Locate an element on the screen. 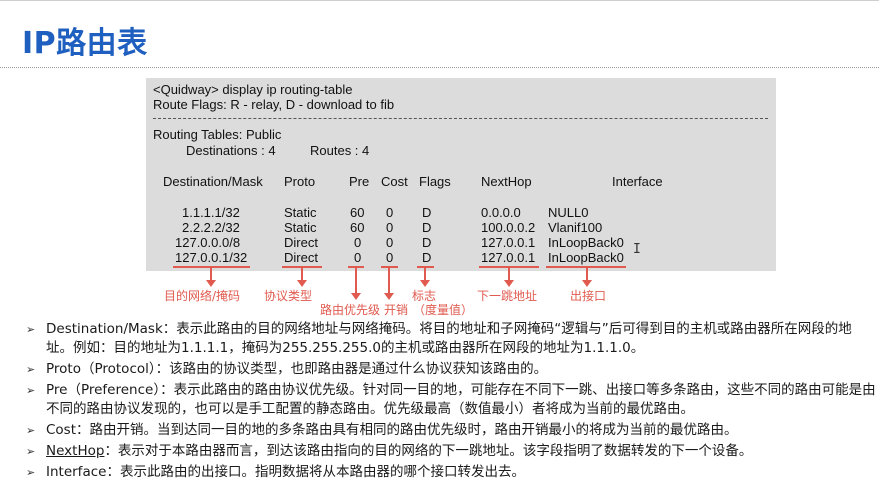 This screenshot has height=497, width=879. metric-annotation: （度量值） is located at coordinates (443, 310).